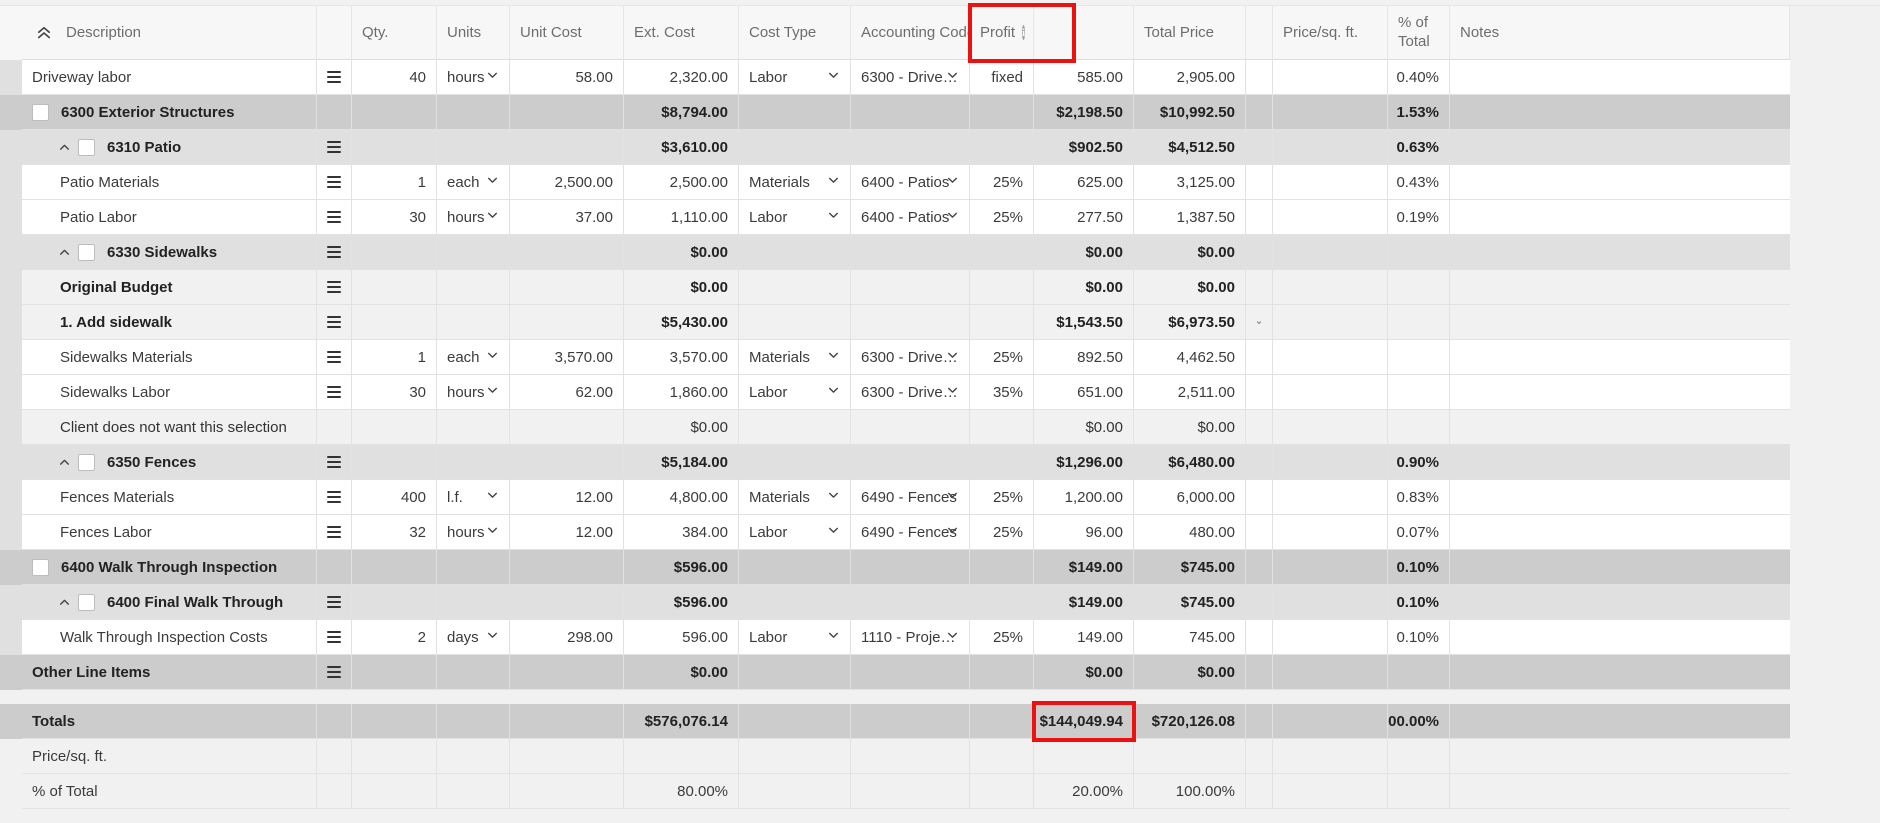 This screenshot has width=1880, height=823. I want to click on add-sidewalk-option-notes, so click(1620, 322).